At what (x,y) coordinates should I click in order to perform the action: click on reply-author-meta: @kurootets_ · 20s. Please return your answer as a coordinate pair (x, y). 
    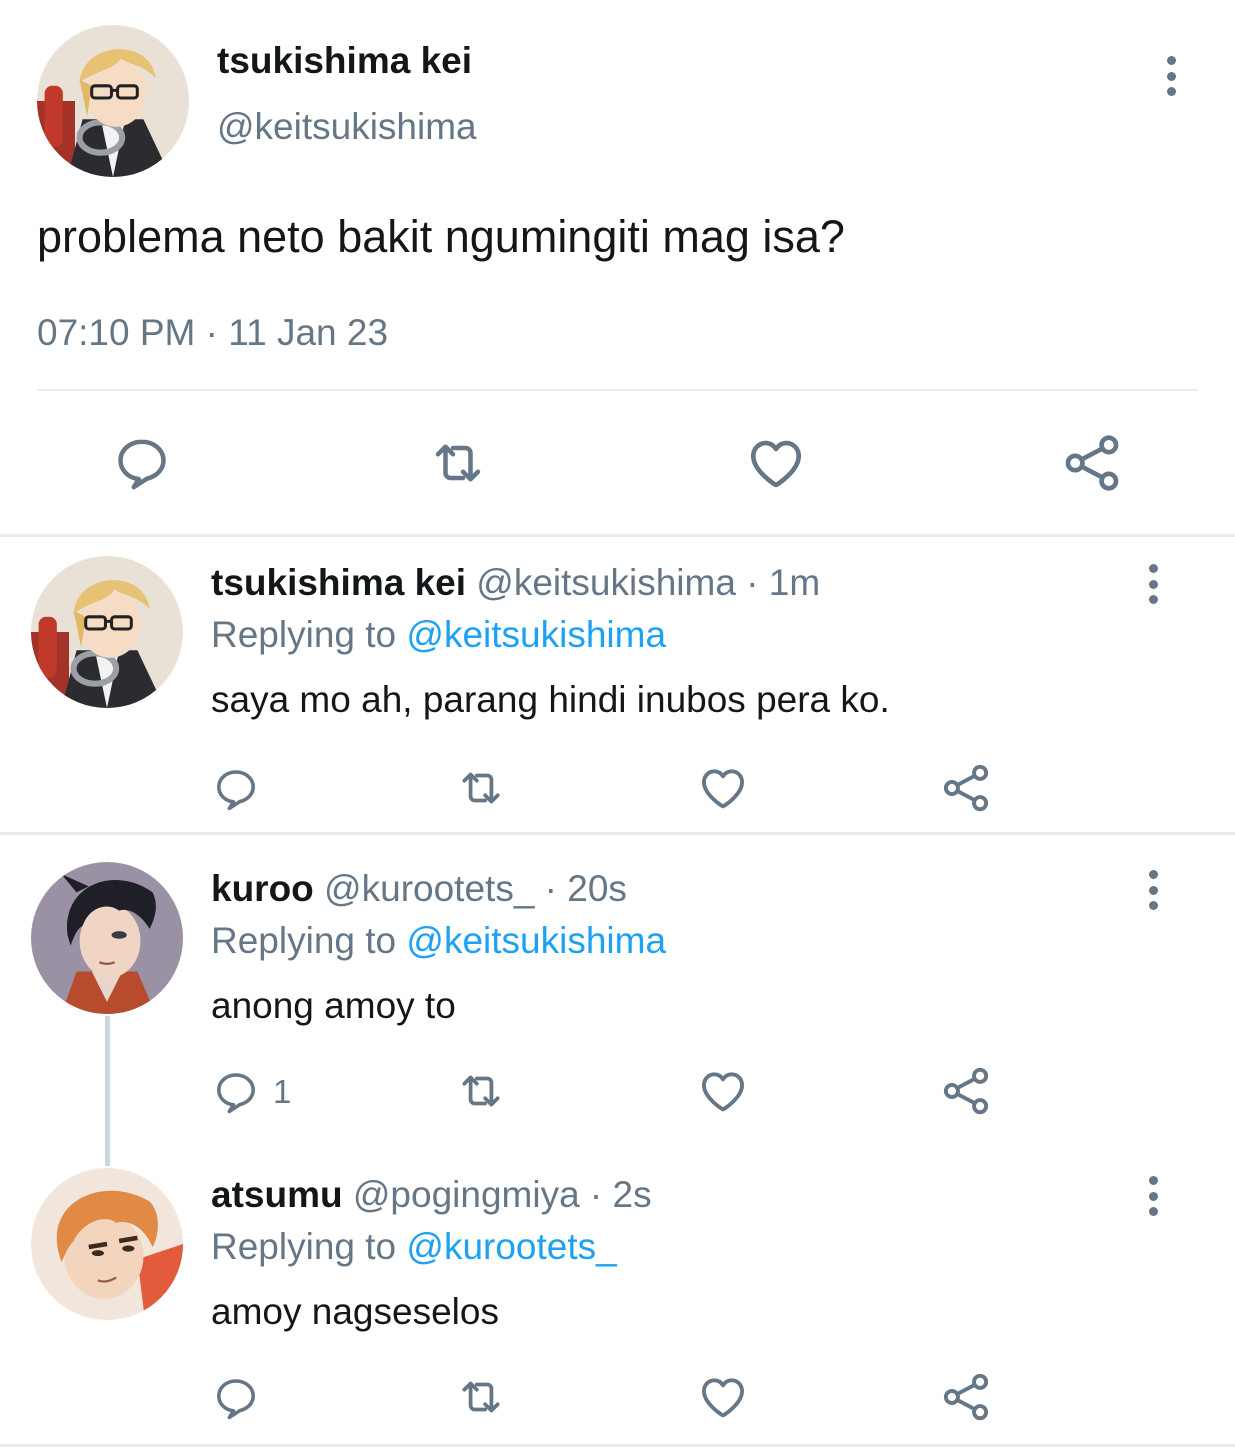
    Looking at the image, I should click on (470, 888).